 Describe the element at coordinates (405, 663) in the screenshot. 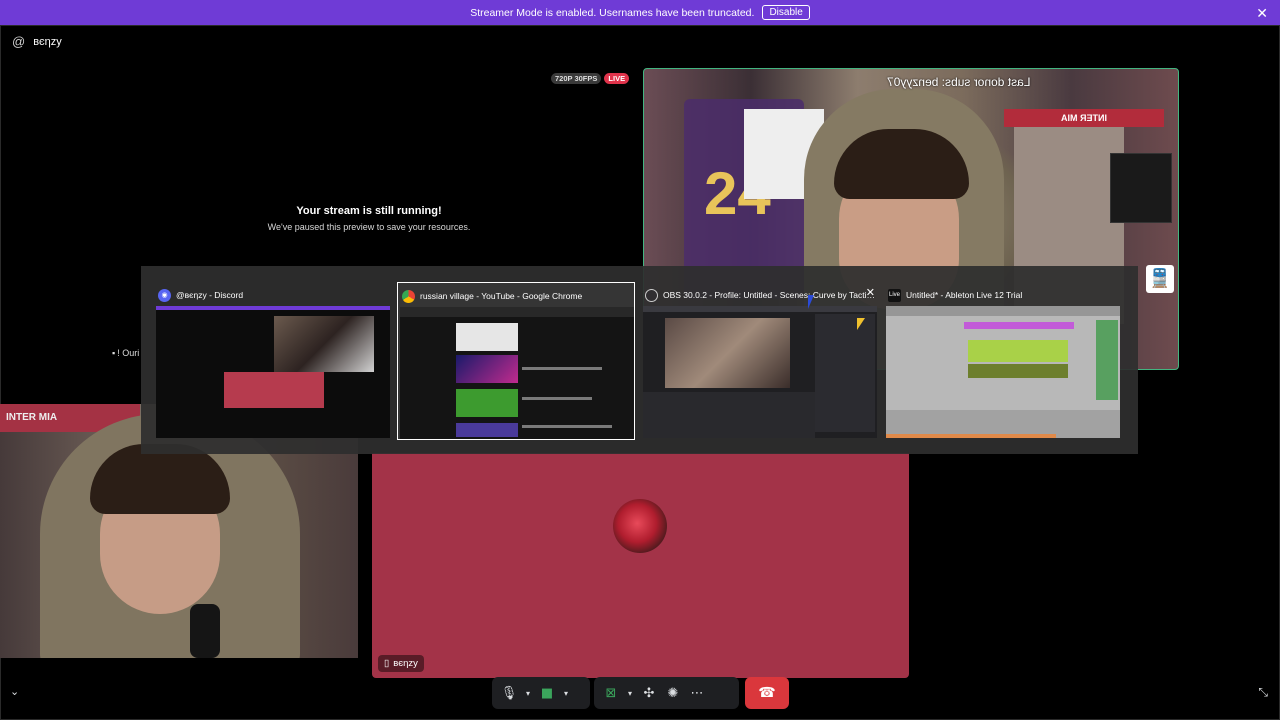

I see `participant-name: вєηzу` at that location.